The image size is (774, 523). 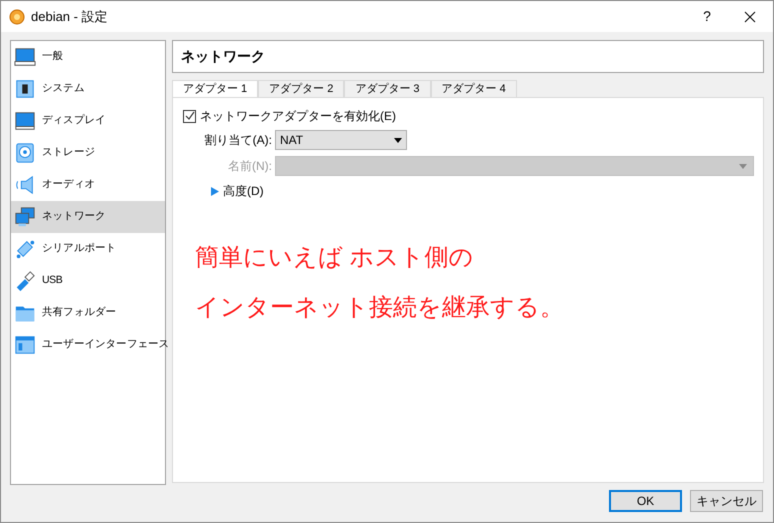 I want to click on checkbox, so click(x=189, y=116).